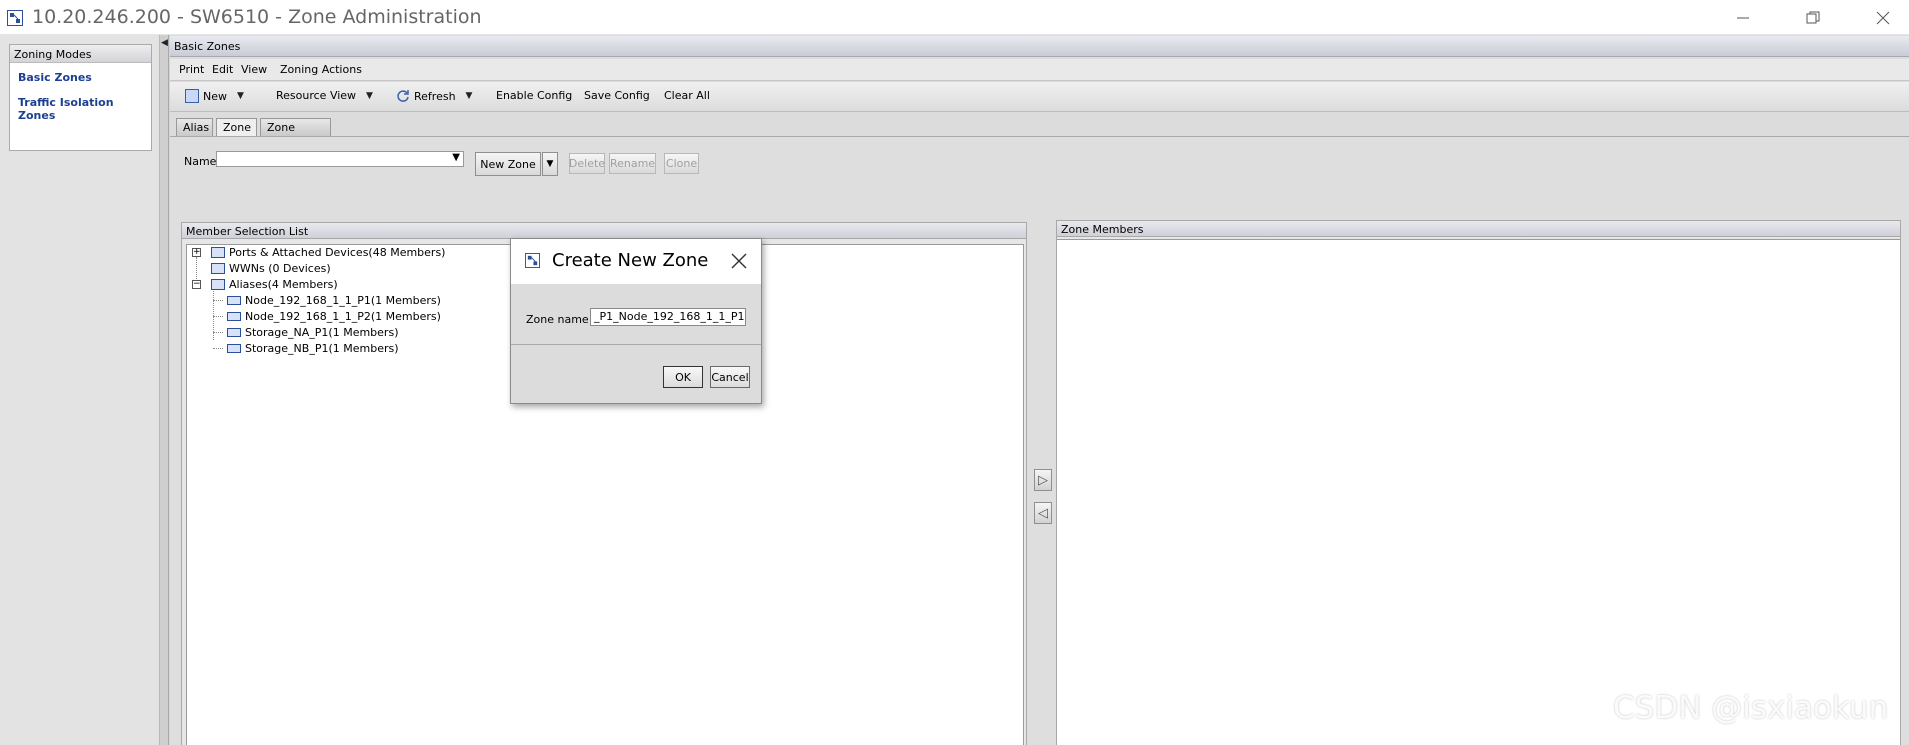 This screenshot has width=1909, height=745. What do you see at coordinates (632, 163) in the screenshot?
I see `rename-button: Rename` at bounding box center [632, 163].